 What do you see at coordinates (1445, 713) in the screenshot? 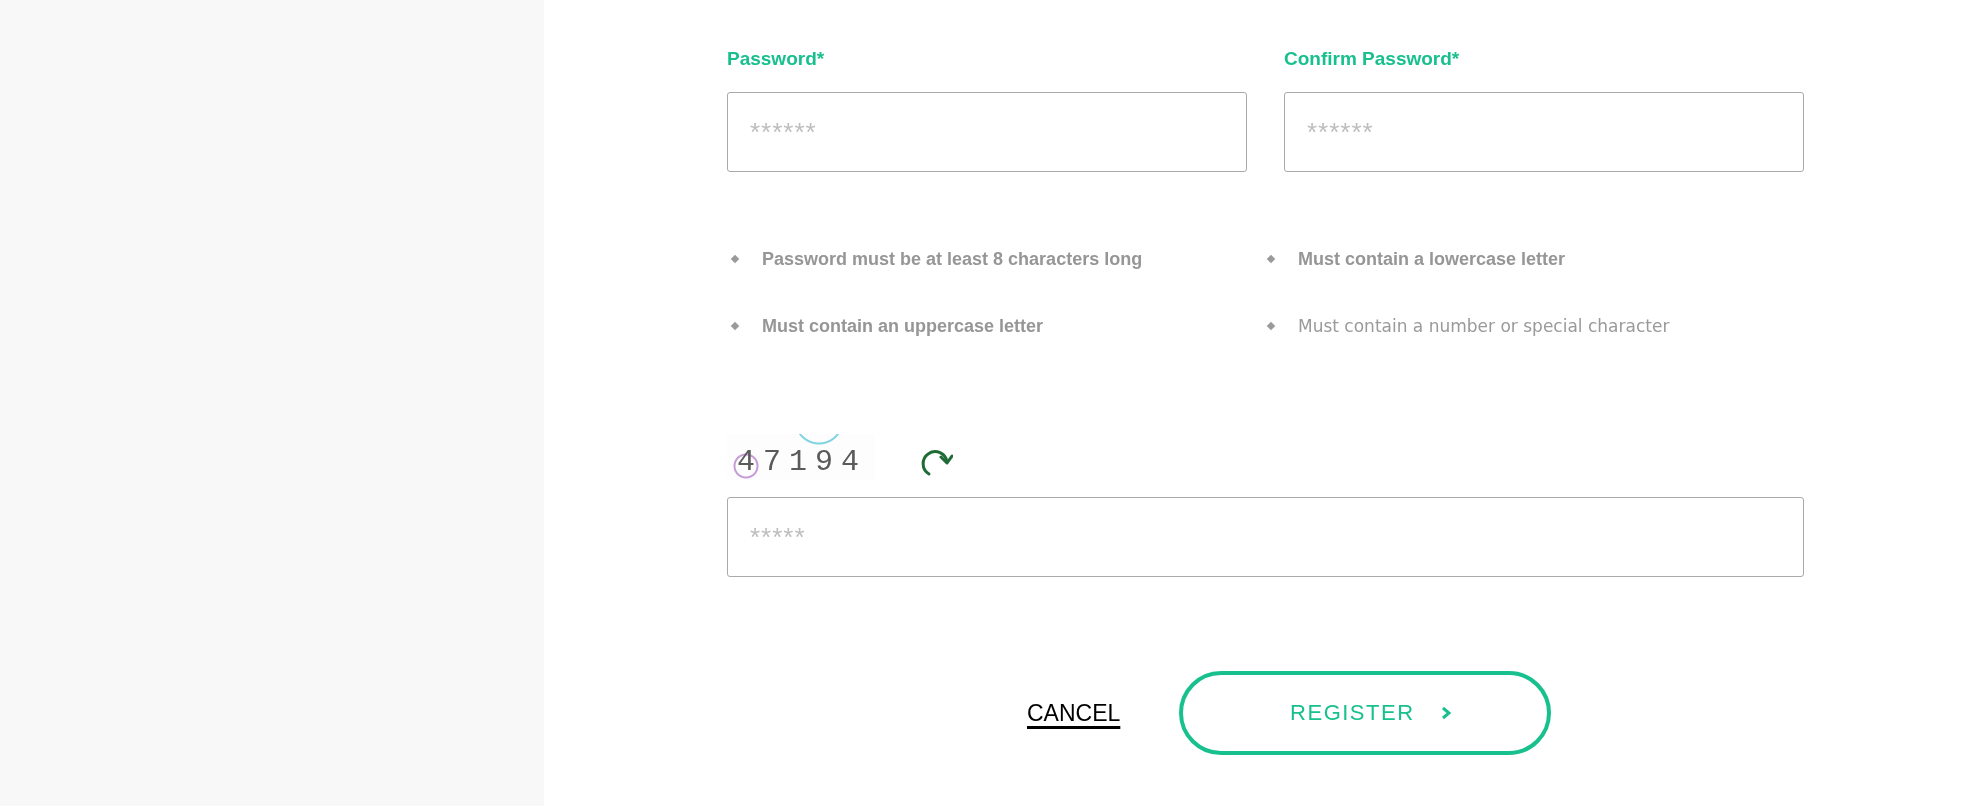
I see `chevron-right-icon` at bounding box center [1445, 713].